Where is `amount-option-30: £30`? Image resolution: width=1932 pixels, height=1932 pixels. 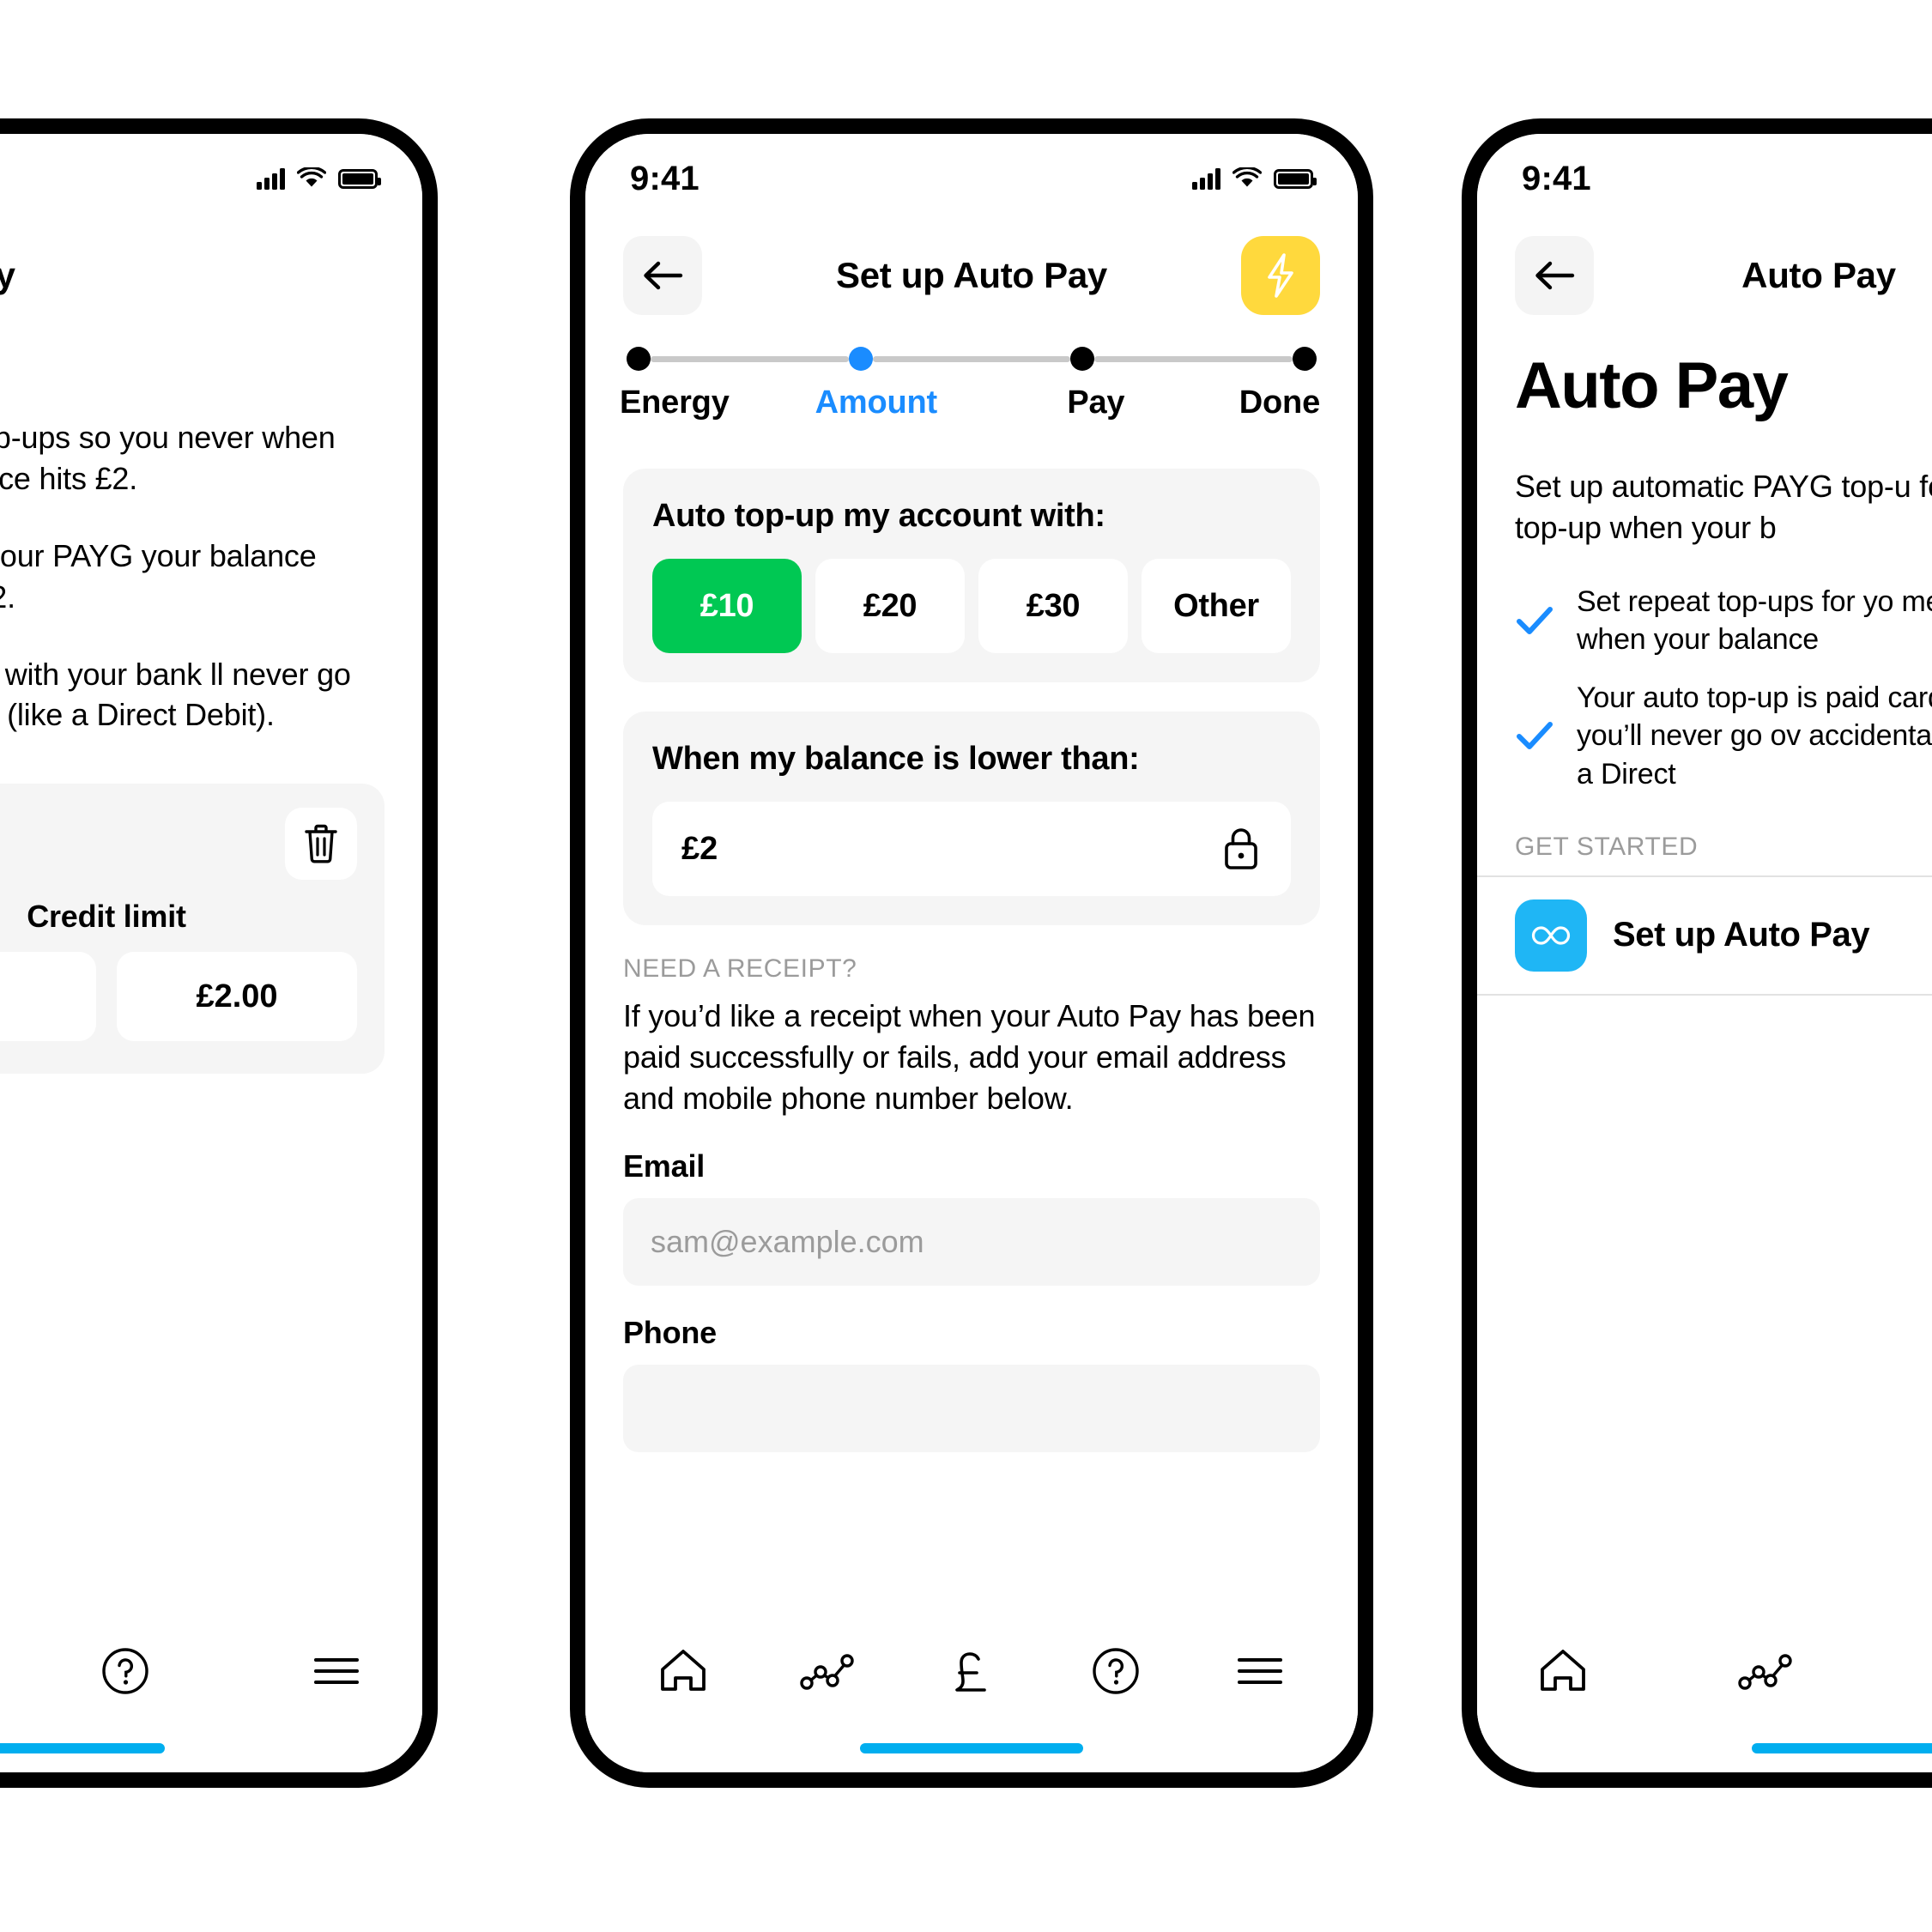
amount-option-30: £30 is located at coordinates (1053, 606).